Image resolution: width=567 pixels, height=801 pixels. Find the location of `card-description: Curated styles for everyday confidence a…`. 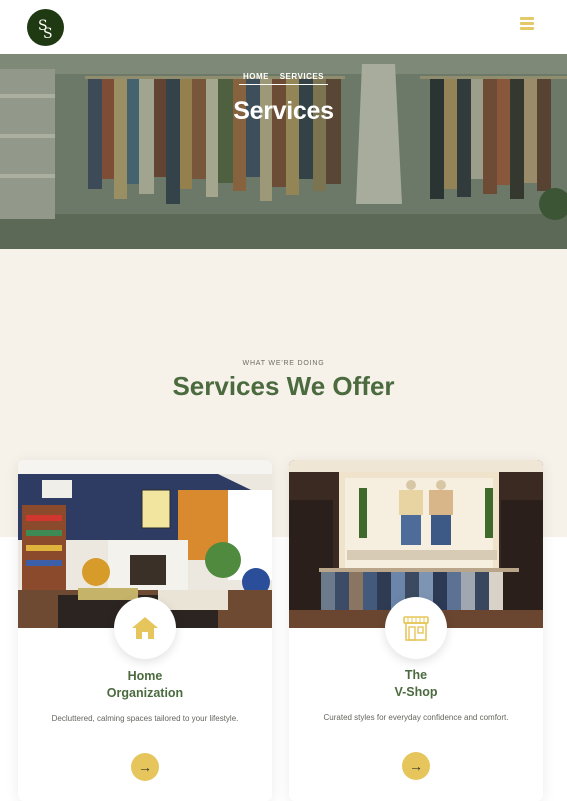

card-description: Curated styles for everyday confidence a… is located at coordinates (416, 717).